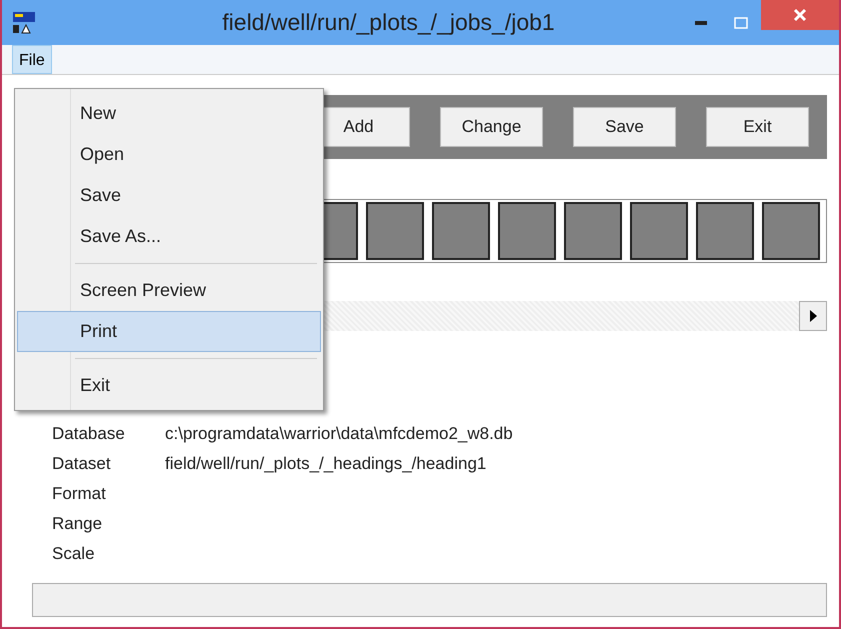 Image resolution: width=841 pixels, height=629 pixels. I want to click on property-label: Database, so click(89, 434).